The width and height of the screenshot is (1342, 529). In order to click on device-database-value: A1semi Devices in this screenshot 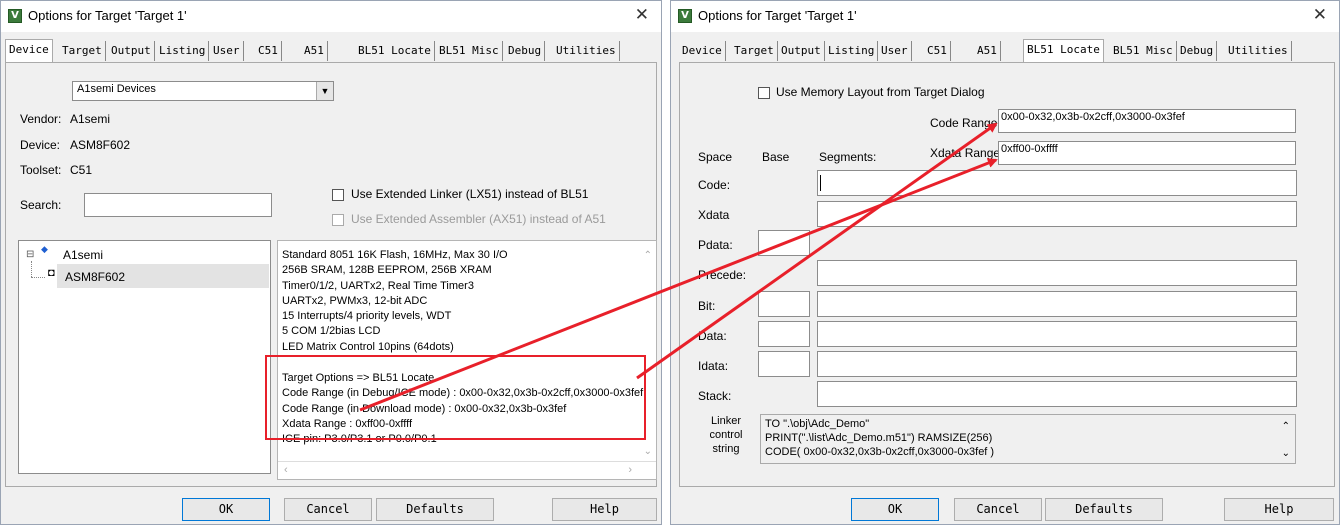, I will do `click(116, 89)`.